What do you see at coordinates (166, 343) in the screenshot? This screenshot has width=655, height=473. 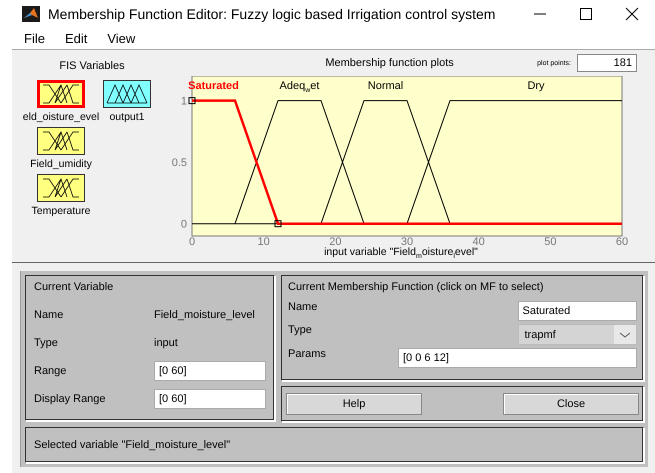 I see `field-value: input` at bounding box center [166, 343].